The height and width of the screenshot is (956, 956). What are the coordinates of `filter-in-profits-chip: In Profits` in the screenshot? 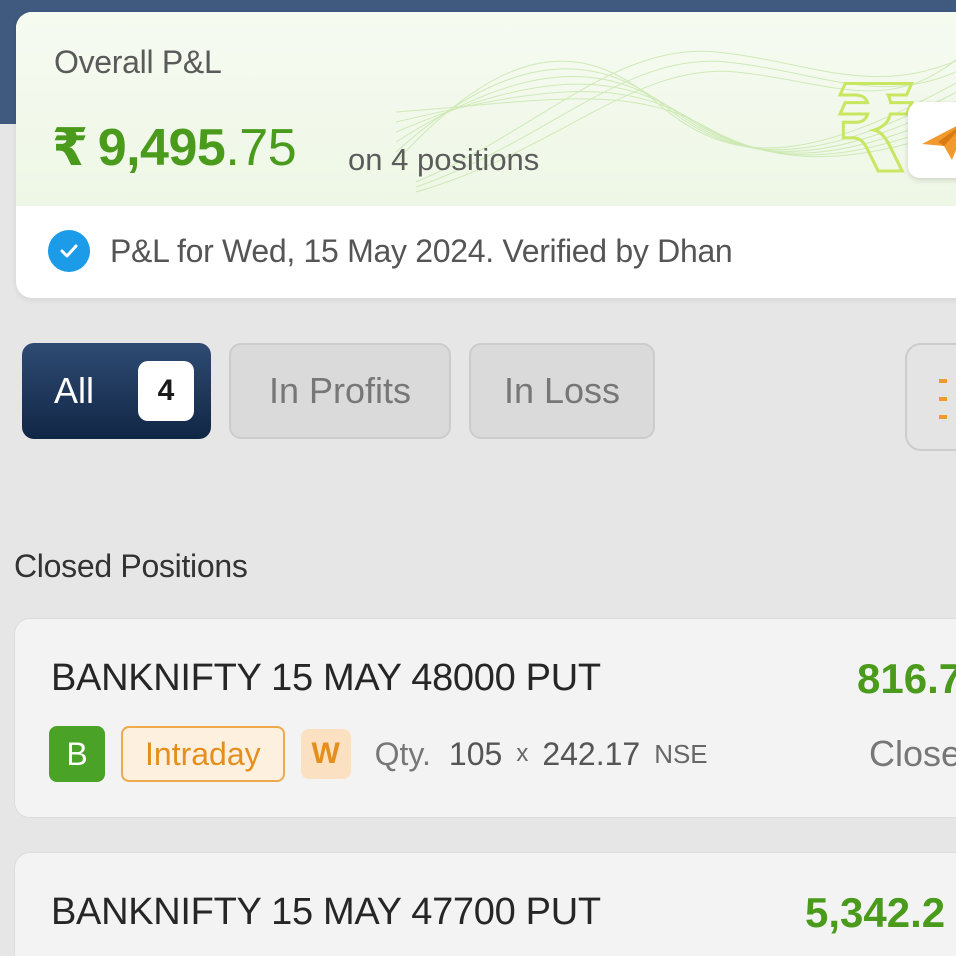 It's located at (340, 391).